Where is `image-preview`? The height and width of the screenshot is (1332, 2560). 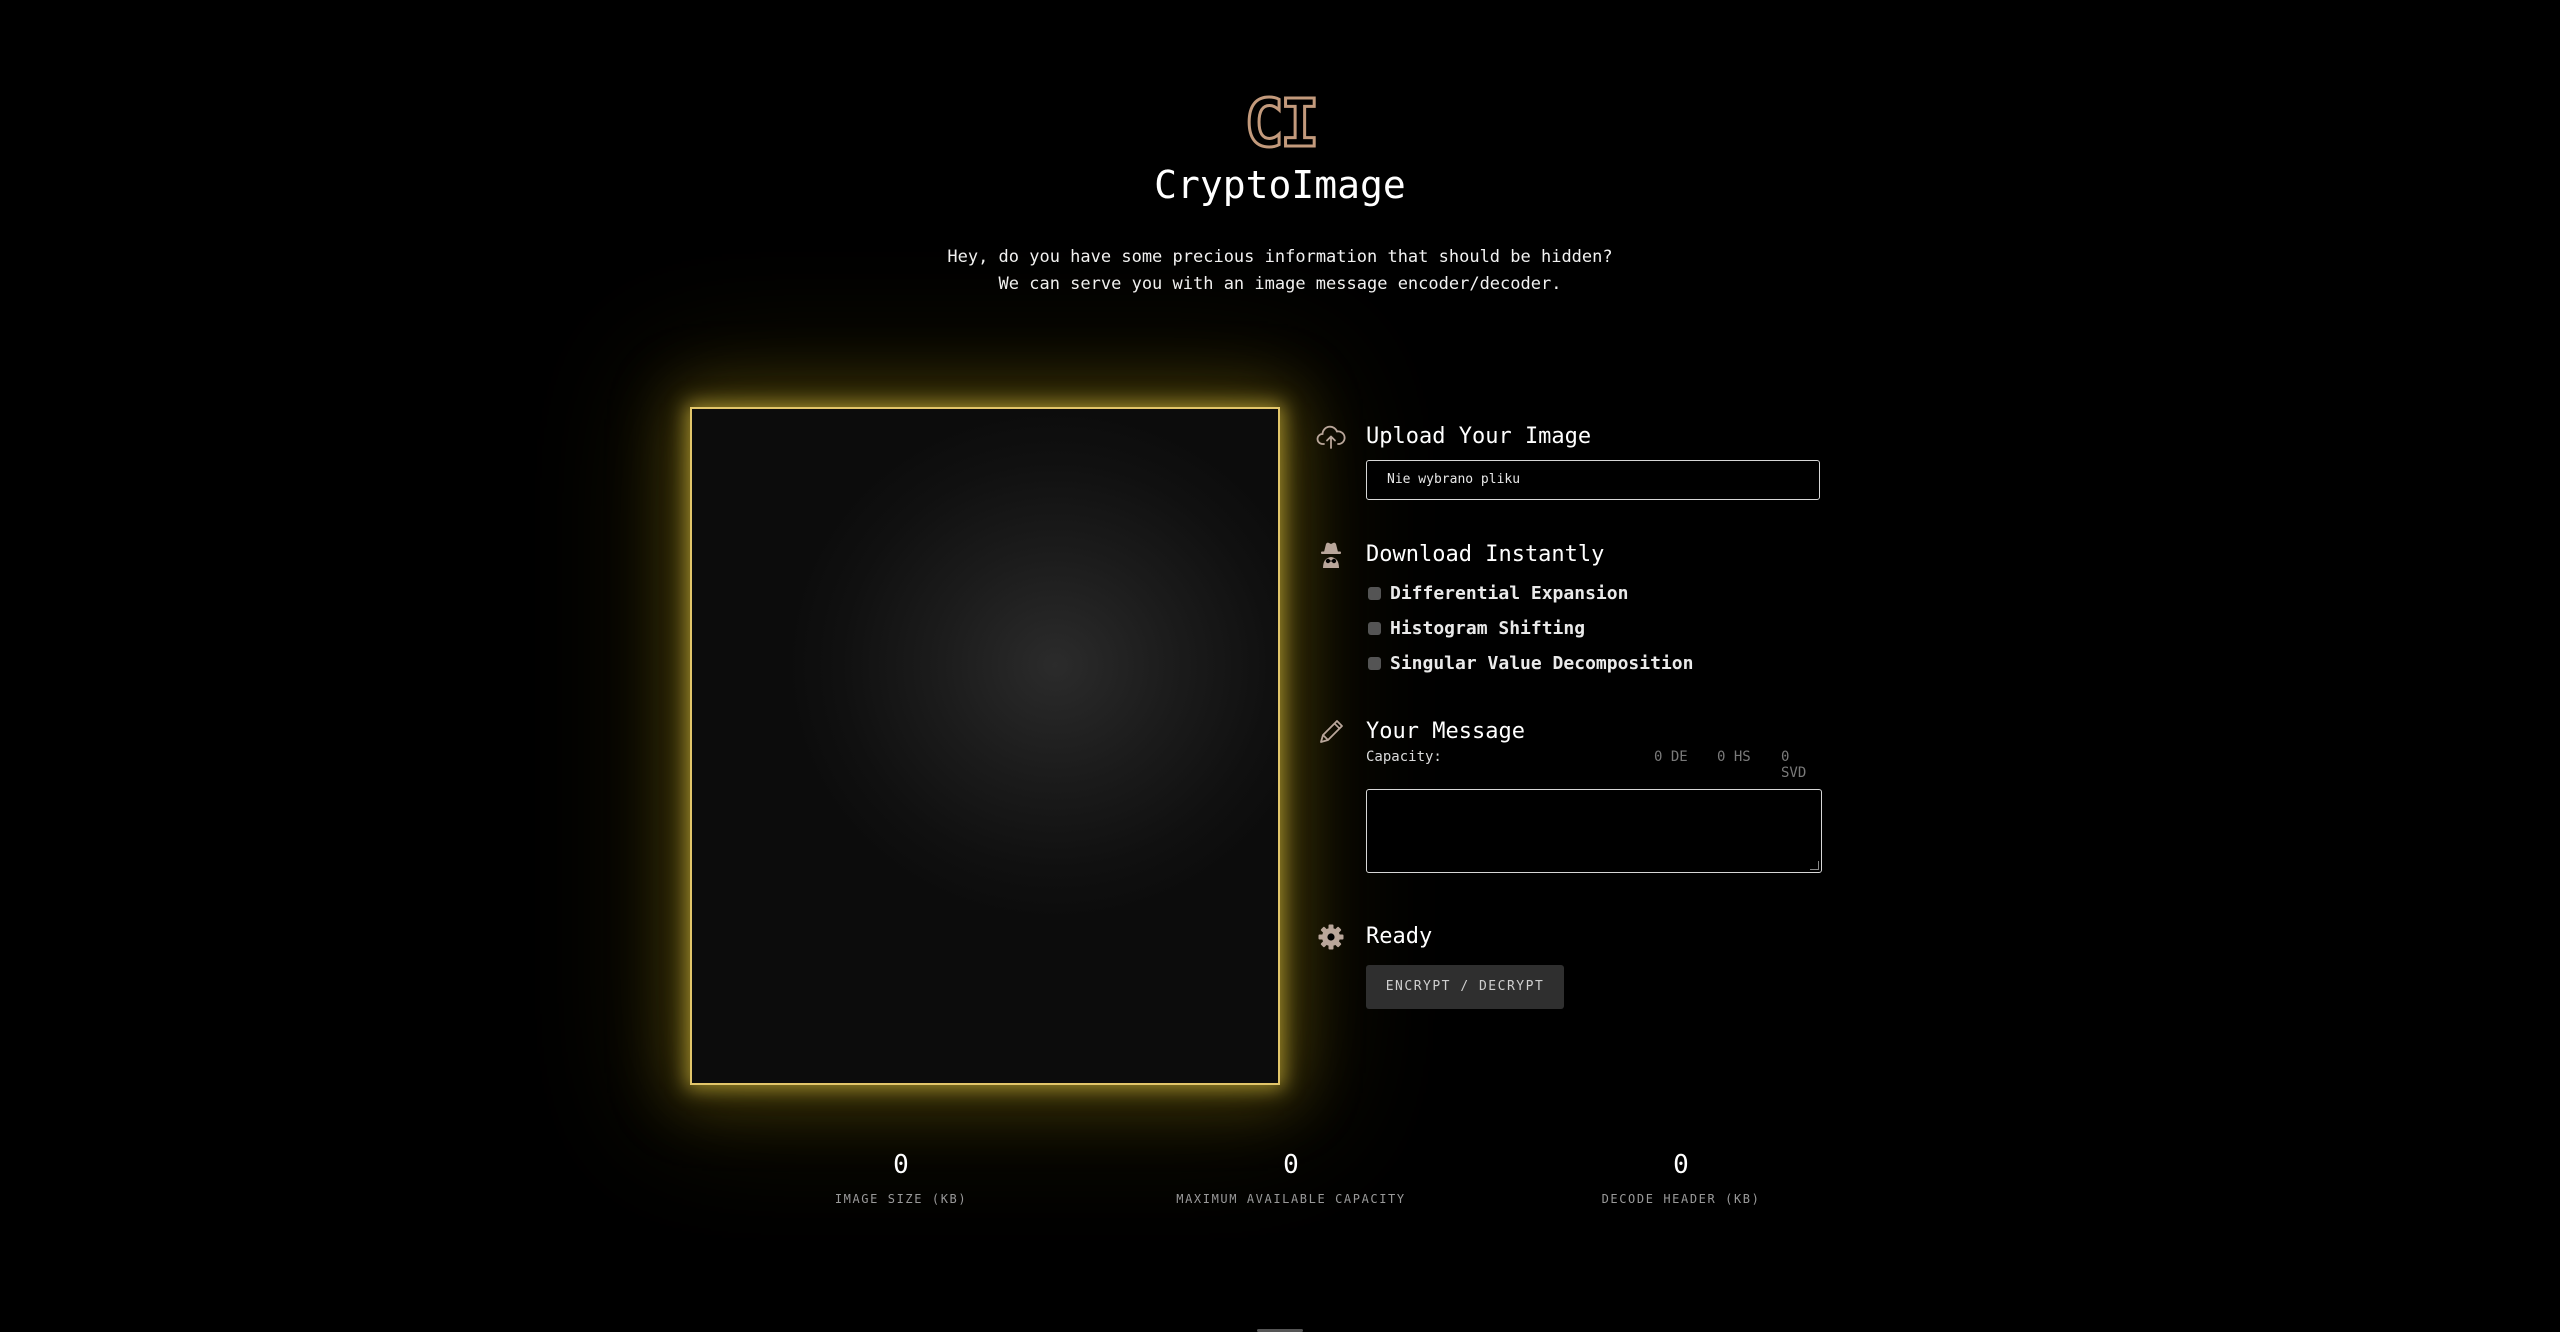
image-preview is located at coordinates (985, 746).